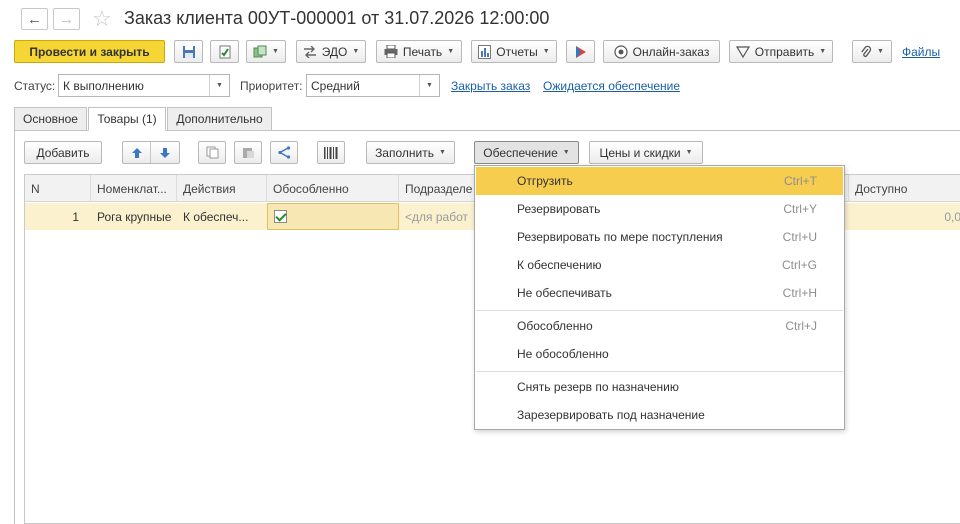  What do you see at coordinates (334, 51) in the screenshot?
I see `edo-label: ЭДО` at bounding box center [334, 51].